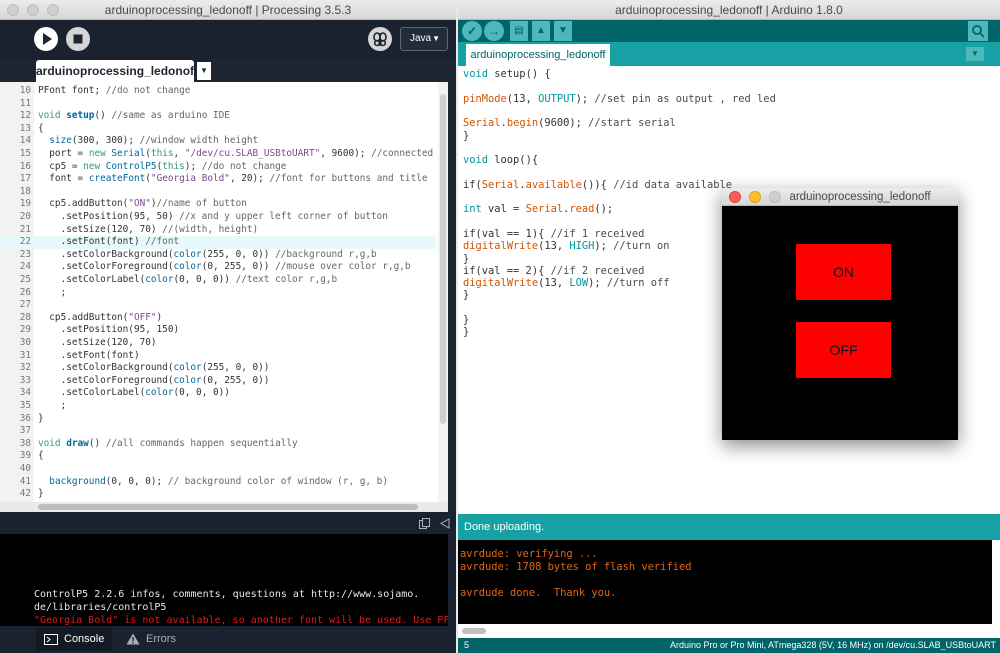 This screenshot has height=653, width=1000. Describe the element at coordinates (218, 469) in the screenshot. I see `code-line: 40` at that location.